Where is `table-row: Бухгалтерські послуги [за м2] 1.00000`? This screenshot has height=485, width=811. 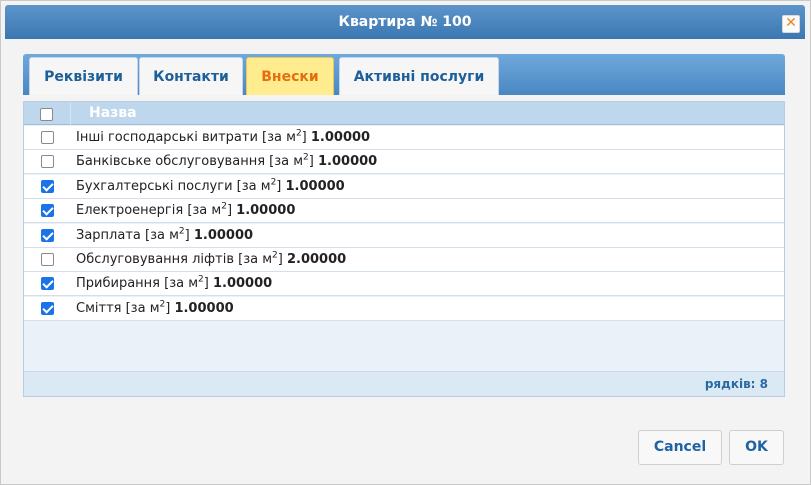 table-row: Бухгалтерські послуги [за м2] 1.00000 is located at coordinates (404, 186).